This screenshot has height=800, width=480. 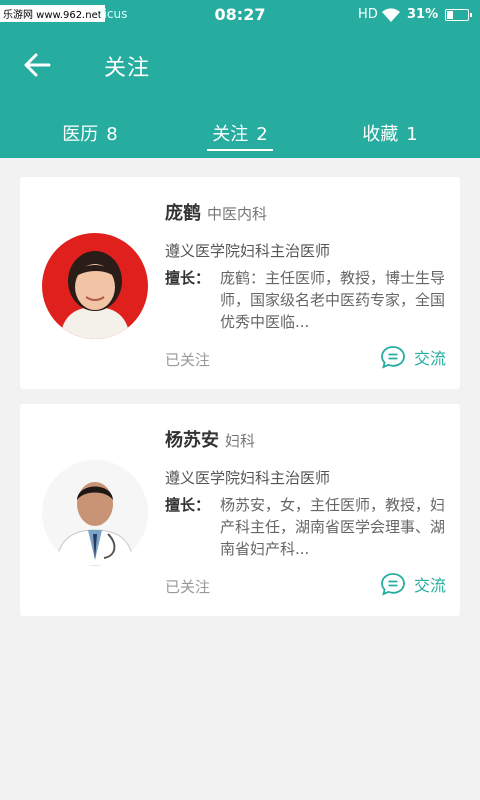 I want to click on doctor-department: 中医内科, so click(x=237, y=214).